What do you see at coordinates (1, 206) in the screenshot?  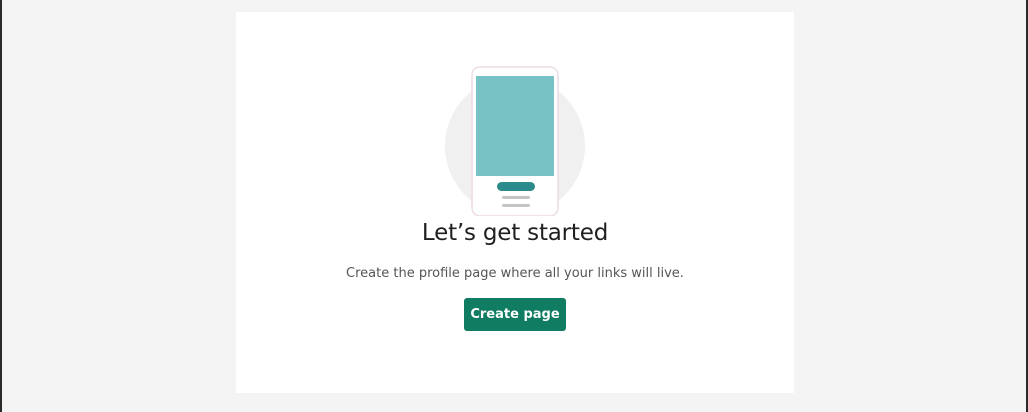 I see `window-border-left` at bounding box center [1, 206].